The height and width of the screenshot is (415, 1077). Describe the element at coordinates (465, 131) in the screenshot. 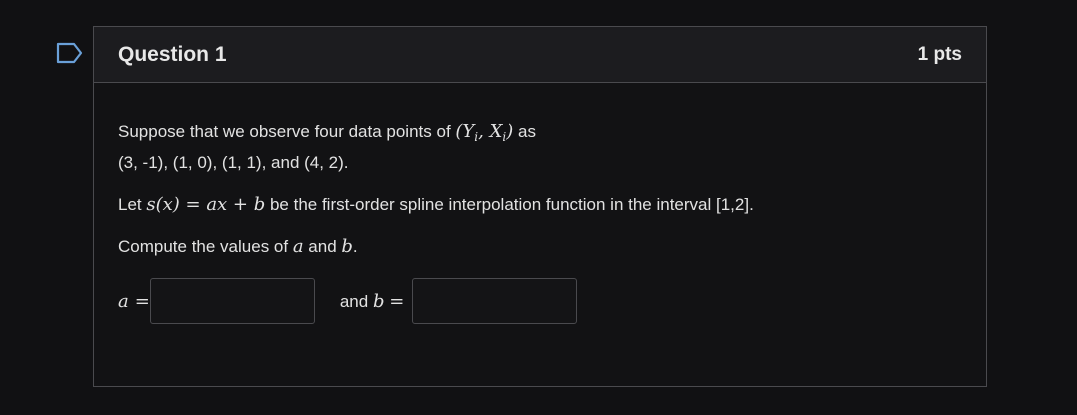

I see `math-part: (Y` at that location.